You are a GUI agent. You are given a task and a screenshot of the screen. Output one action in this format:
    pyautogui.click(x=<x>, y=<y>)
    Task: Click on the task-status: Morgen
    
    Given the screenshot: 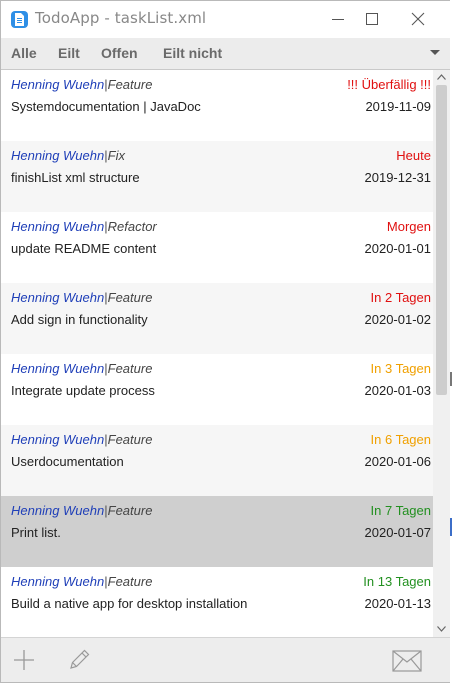 What is the action you would take?
    pyautogui.click(x=408, y=226)
    